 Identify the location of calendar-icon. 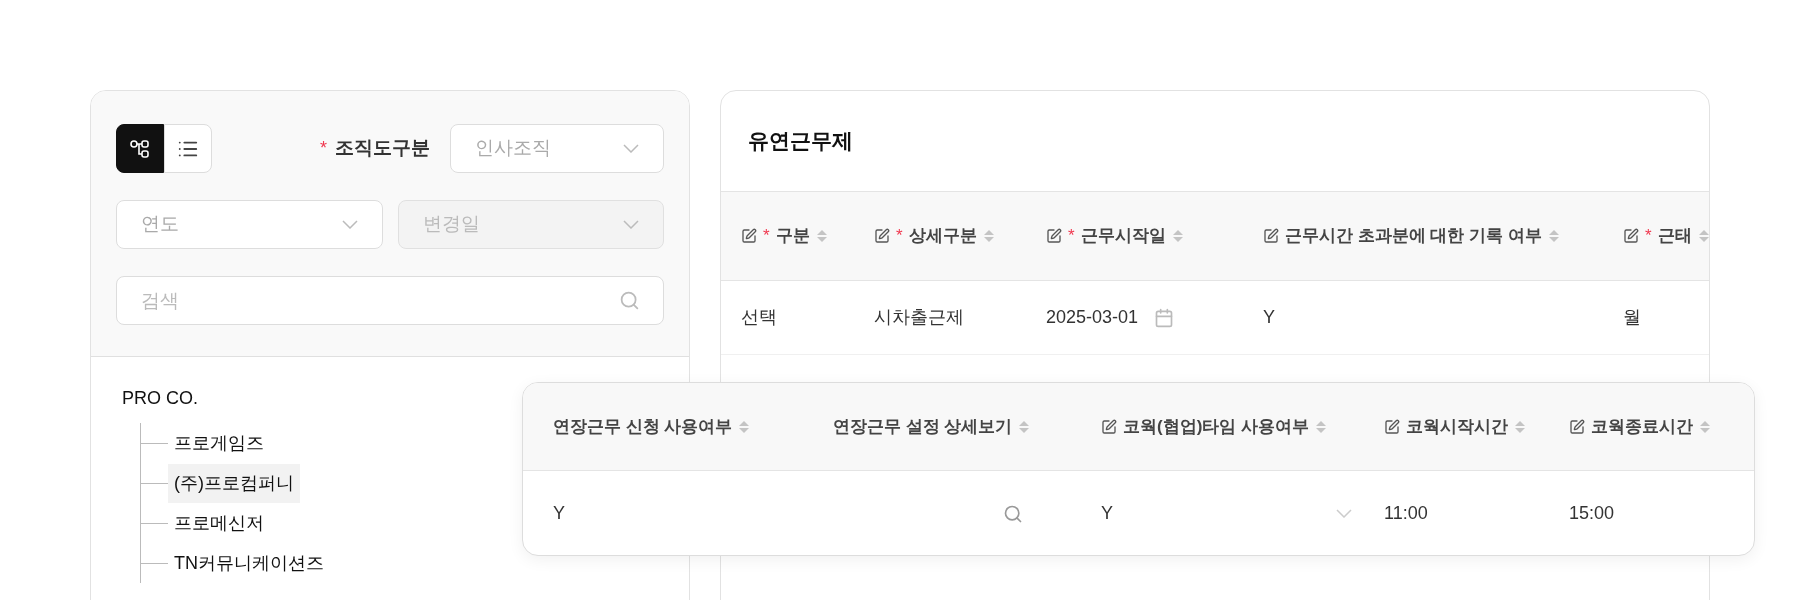
(1164, 317).